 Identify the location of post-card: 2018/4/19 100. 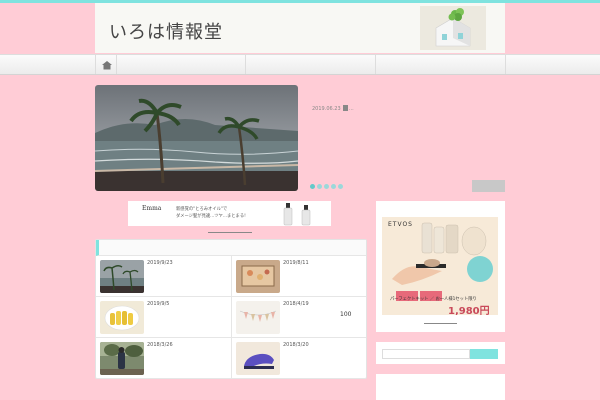
(298, 317).